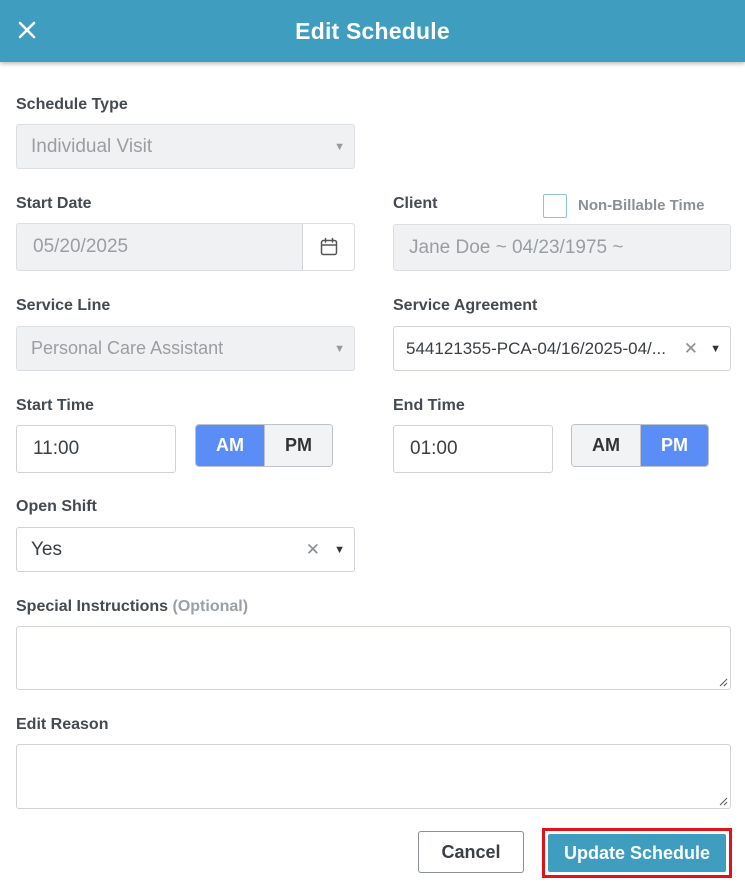 Image resolution: width=745 pixels, height=891 pixels. What do you see at coordinates (56, 448) in the screenshot?
I see `start-time-value: 11:00` at bounding box center [56, 448].